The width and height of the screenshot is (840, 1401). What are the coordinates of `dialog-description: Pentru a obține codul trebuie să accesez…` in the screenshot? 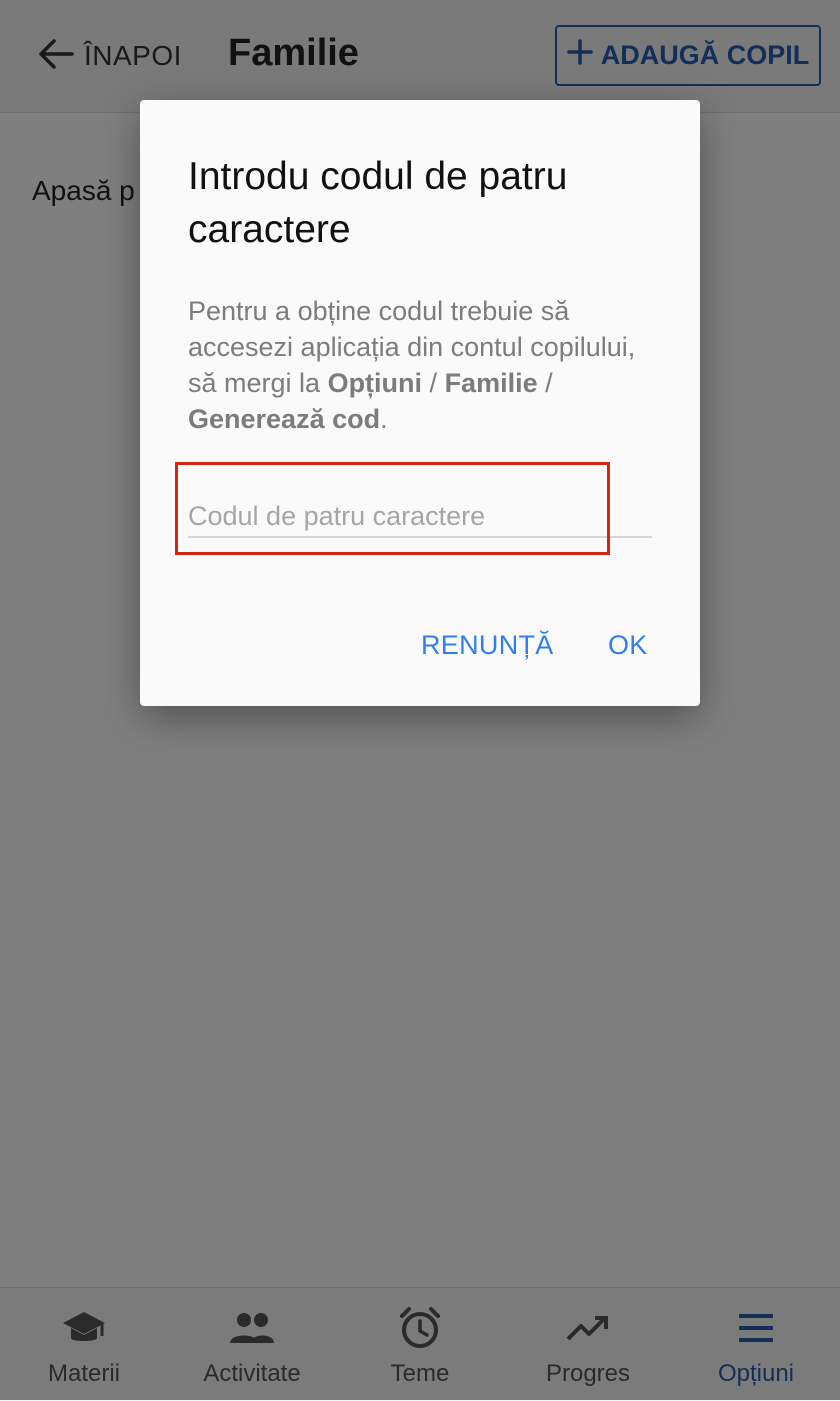 It's located at (418, 365).